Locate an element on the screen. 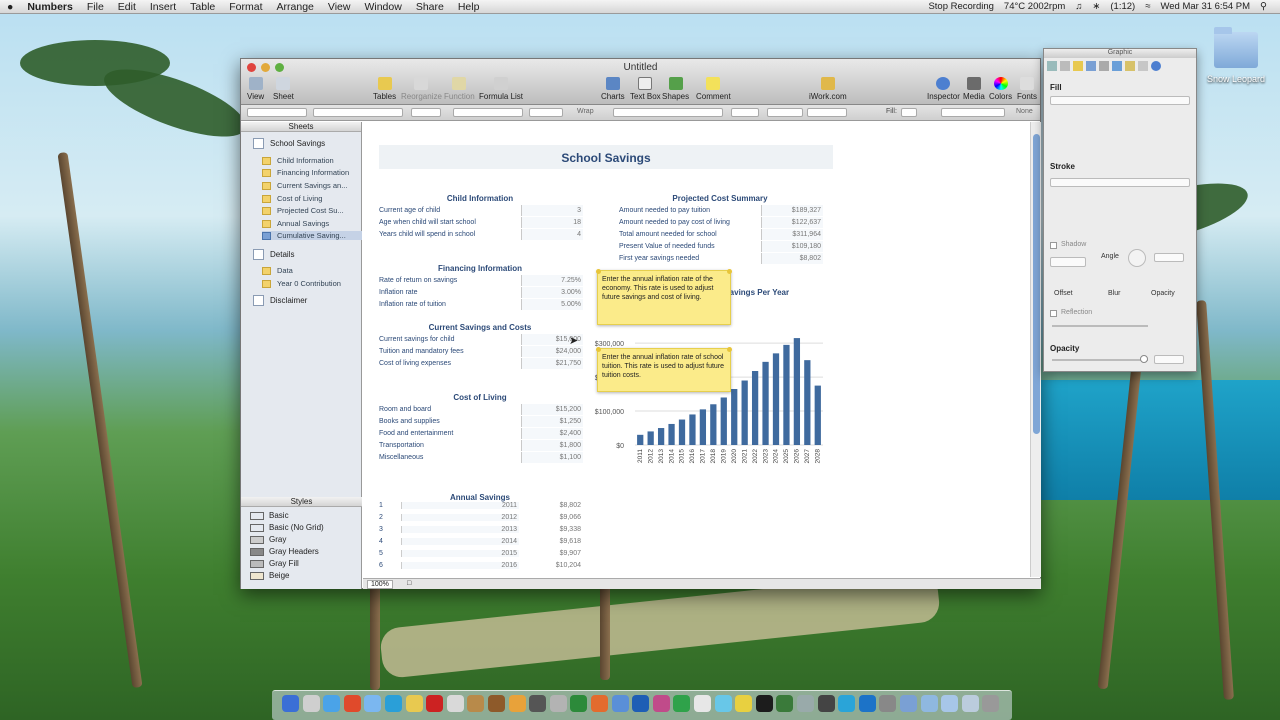  temperature-status: 74°C 2002rpm is located at coordinates (1034, 6).